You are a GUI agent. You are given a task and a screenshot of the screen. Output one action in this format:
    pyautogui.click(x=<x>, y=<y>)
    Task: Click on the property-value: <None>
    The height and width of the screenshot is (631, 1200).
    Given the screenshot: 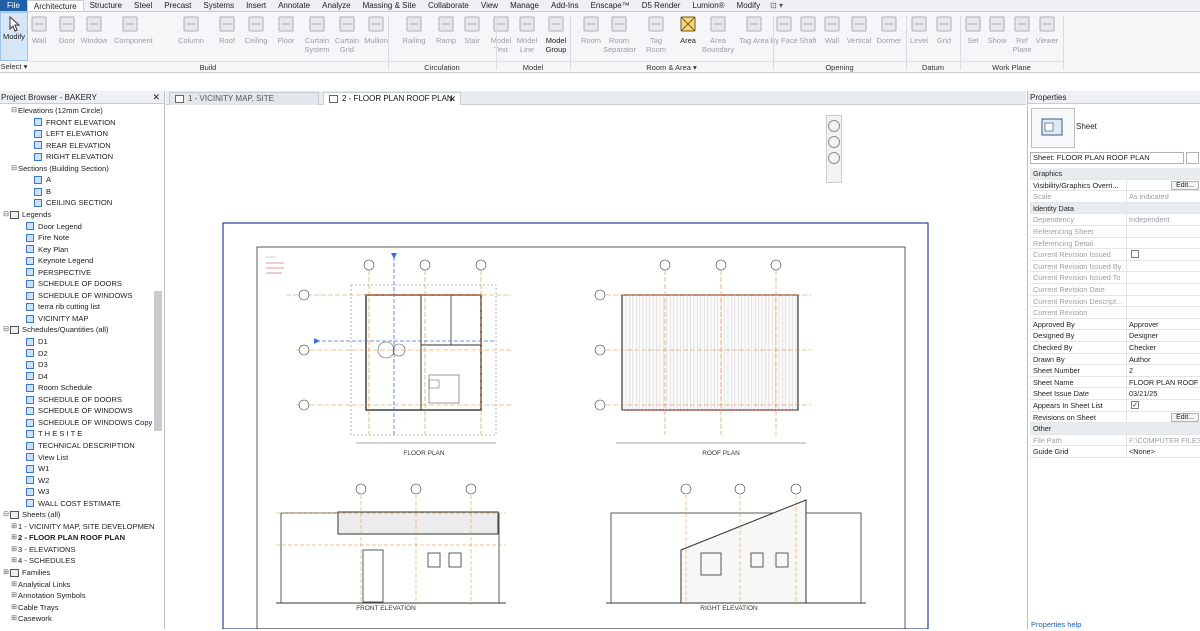 What is the action you would take?
    pyautogui.click(x=1163, y=451)
    